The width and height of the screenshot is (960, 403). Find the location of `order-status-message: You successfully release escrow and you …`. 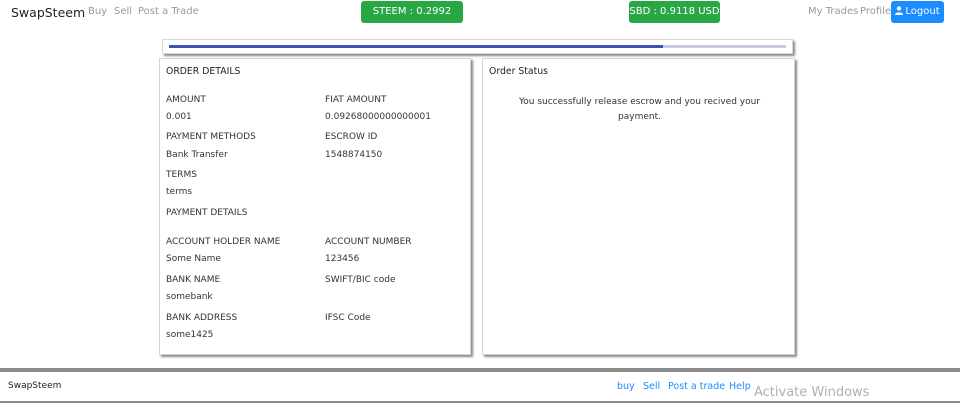

order-status-message: You successfully release escrow and you … is located at coordinates (639, 109).